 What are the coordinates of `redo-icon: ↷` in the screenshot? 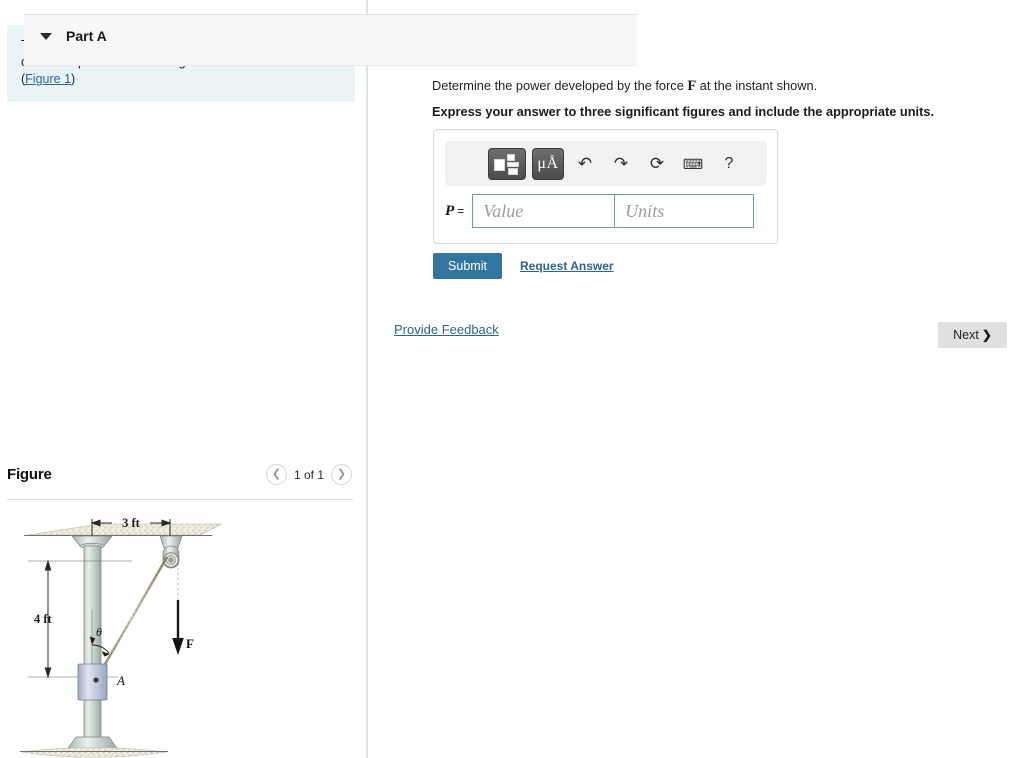 It's located at (621, 163).